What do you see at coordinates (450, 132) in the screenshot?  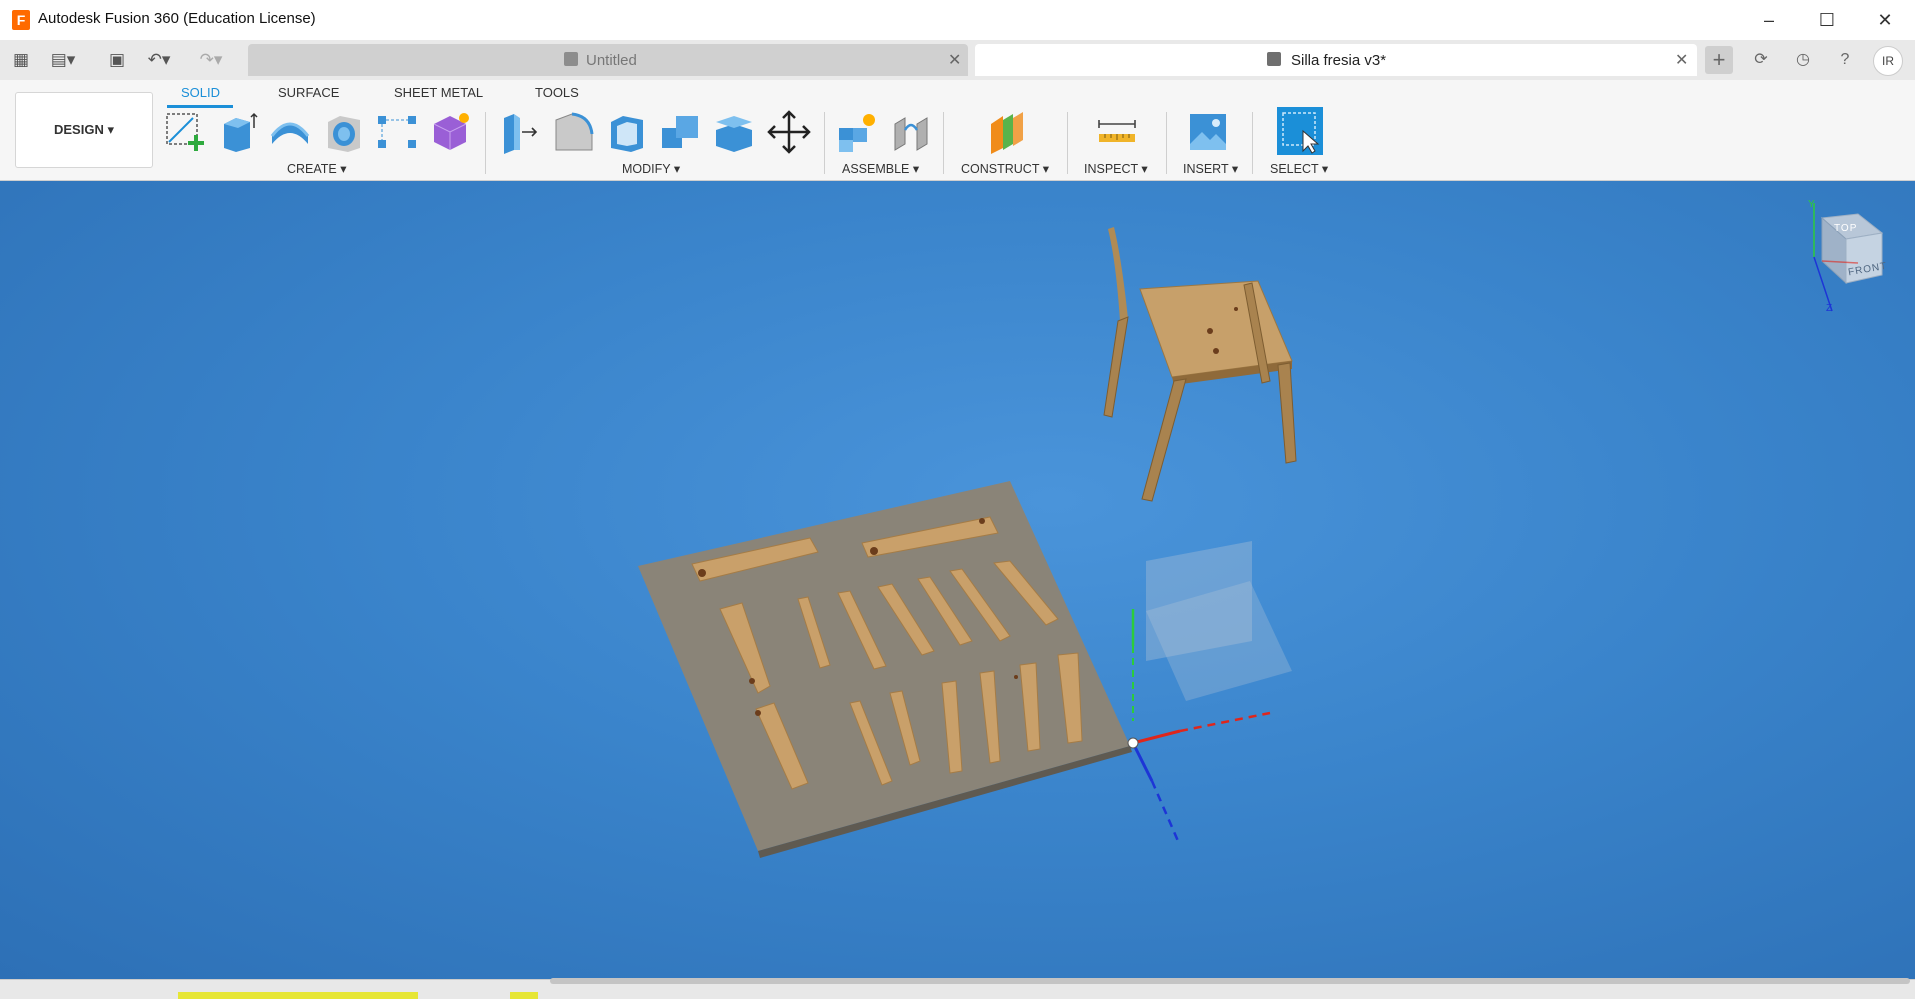 I see `create-form-icon` at bounding box center [450, 132].